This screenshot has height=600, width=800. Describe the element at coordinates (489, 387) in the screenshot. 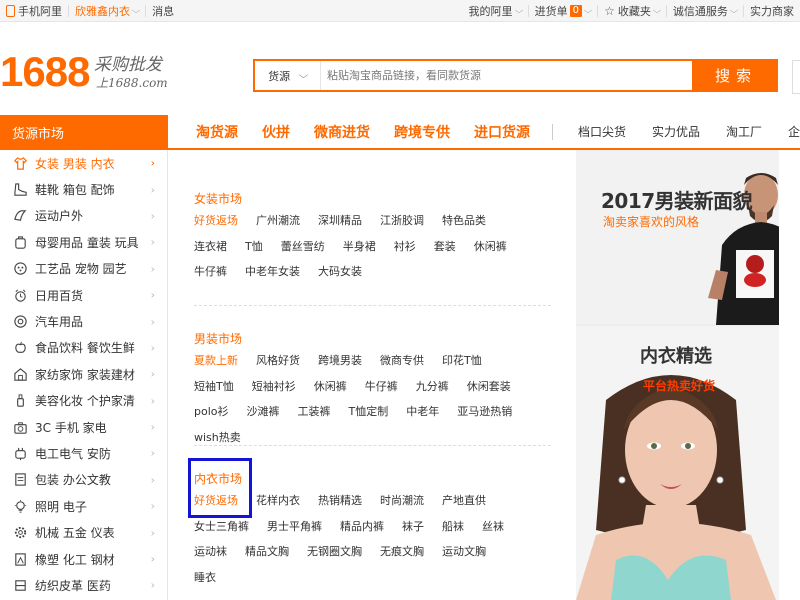

I see `market-tag: 休闲套装` at that location.